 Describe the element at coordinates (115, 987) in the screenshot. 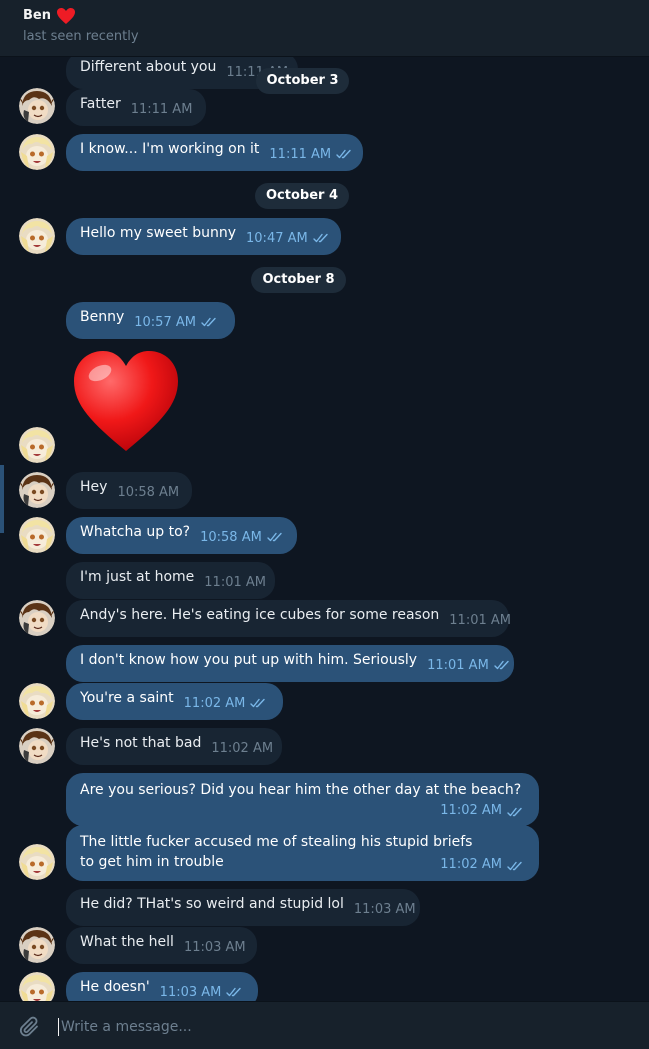

I see `message-text: He doesn'` at that location.